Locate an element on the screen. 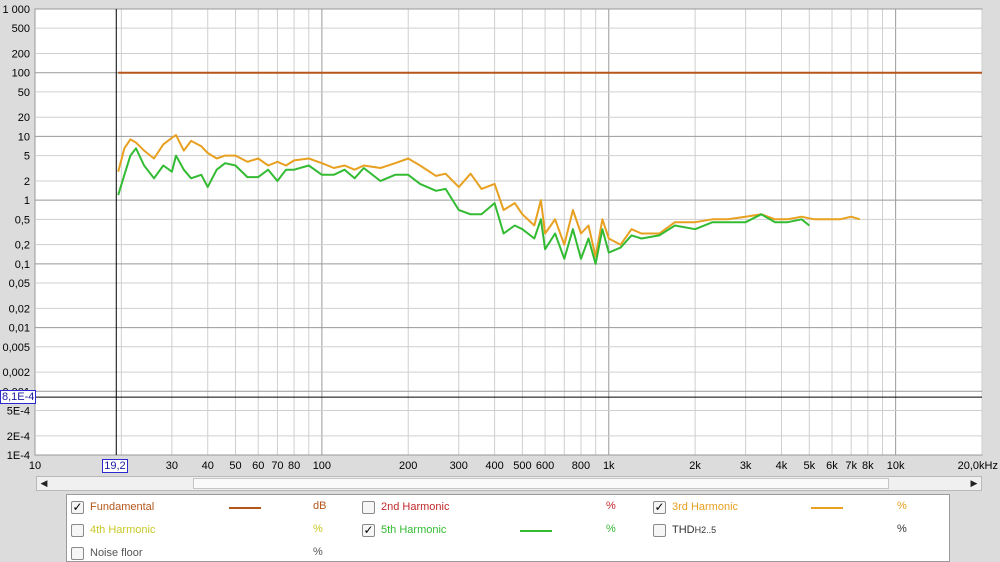 This screenshot has height=562, width=1000. legend-label: THD is located at coordinates (683, 530).